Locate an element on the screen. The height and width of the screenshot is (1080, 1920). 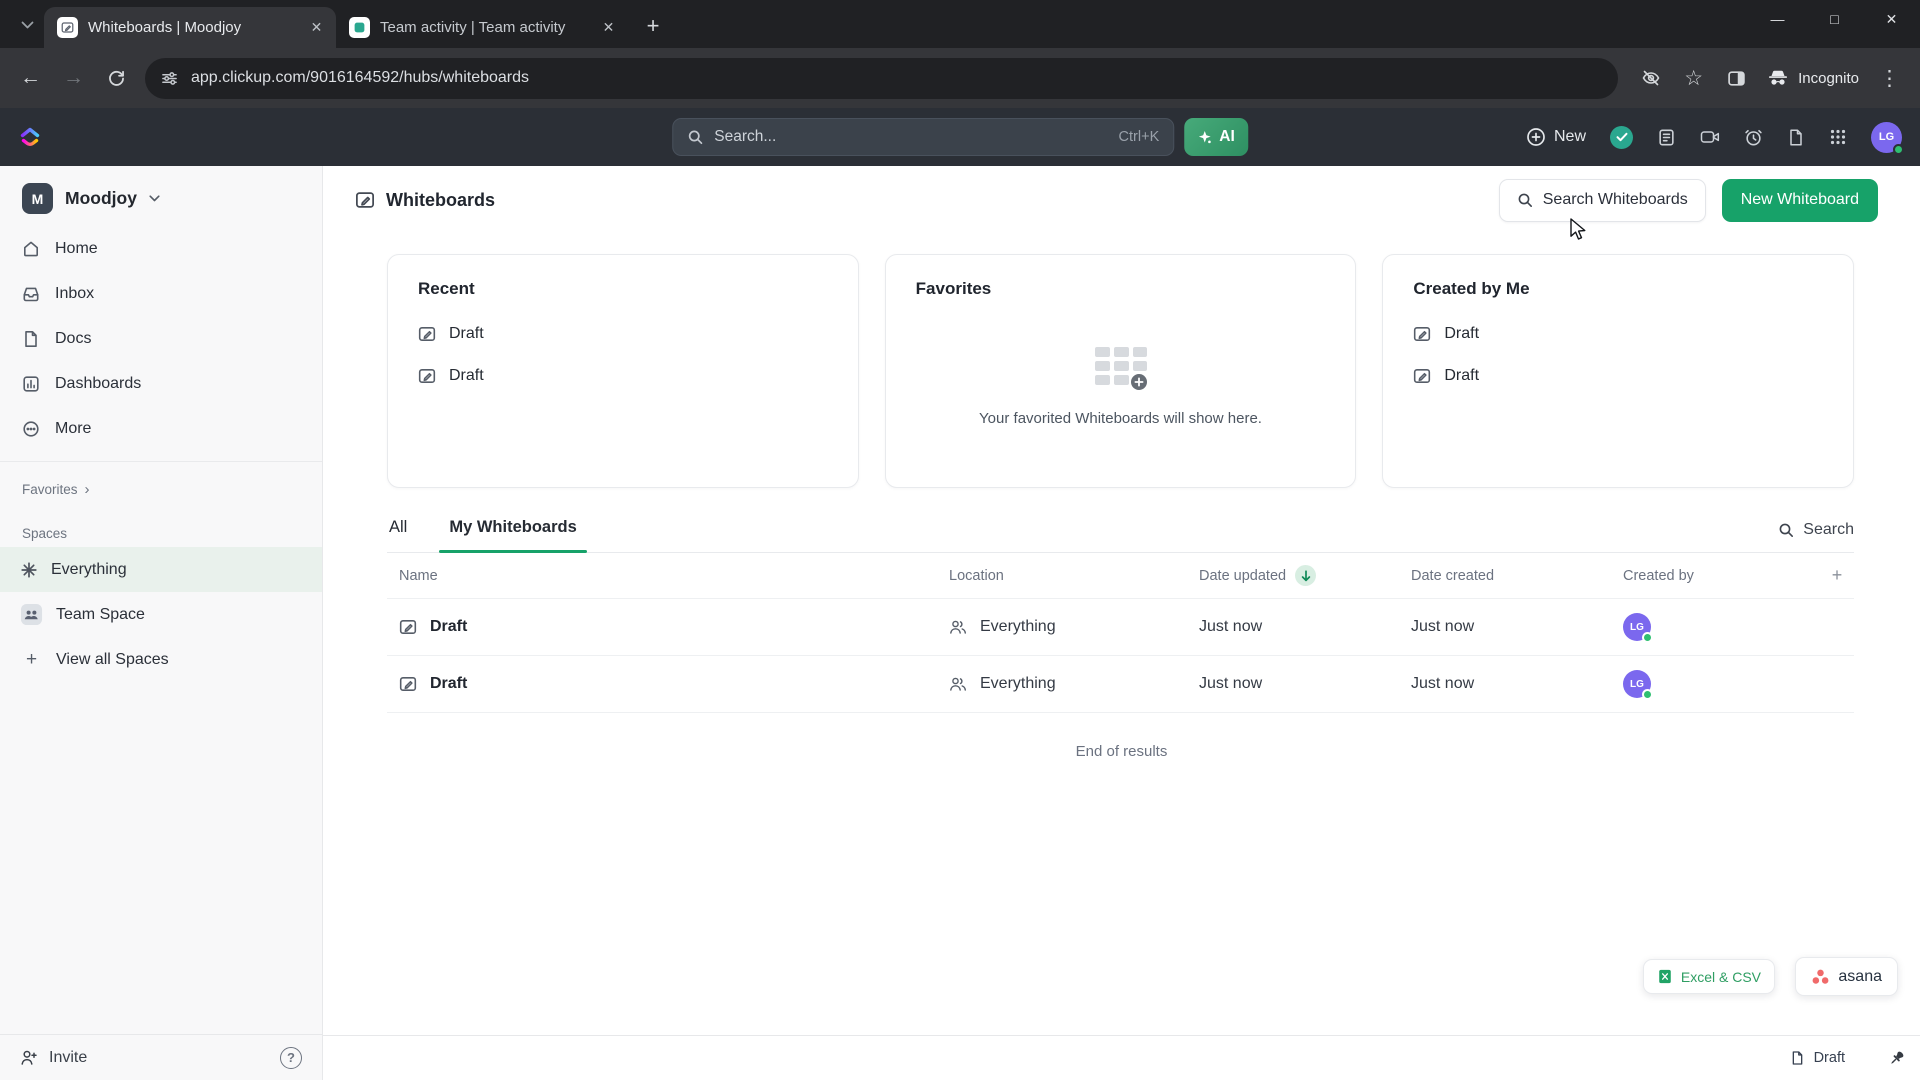
draft-status-chip: Draft is located at coordinates (1817, 1058).